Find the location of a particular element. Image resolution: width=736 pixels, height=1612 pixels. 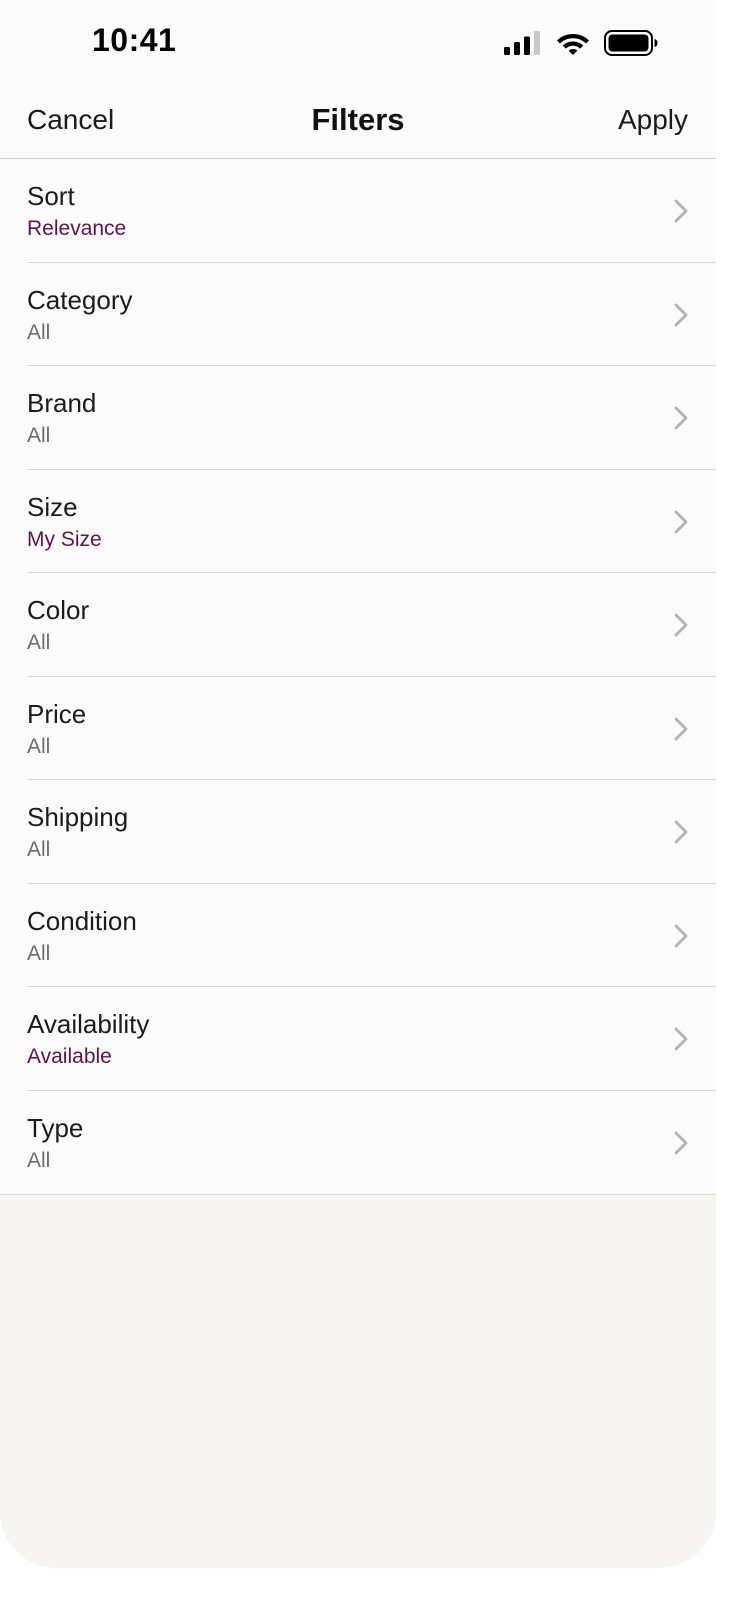

filter-label: Brand is located at coordinates (62, 403).